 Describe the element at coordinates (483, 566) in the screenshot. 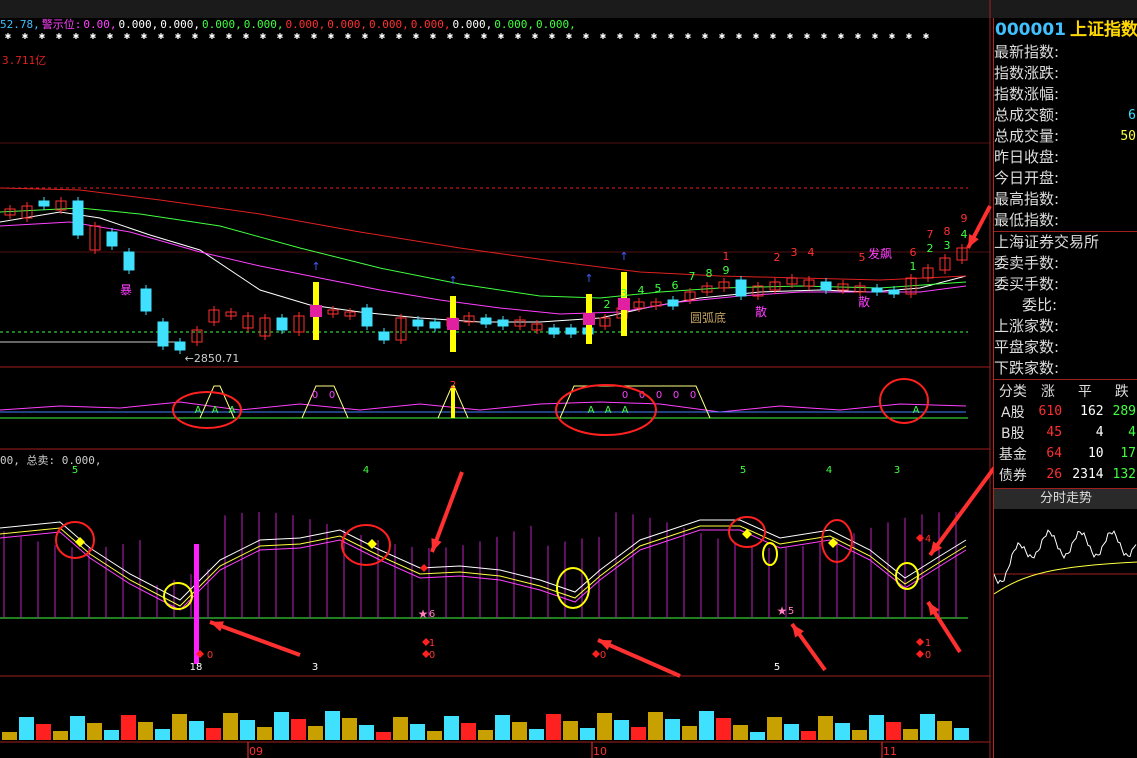

I see `sub-indicator-line` at that location.